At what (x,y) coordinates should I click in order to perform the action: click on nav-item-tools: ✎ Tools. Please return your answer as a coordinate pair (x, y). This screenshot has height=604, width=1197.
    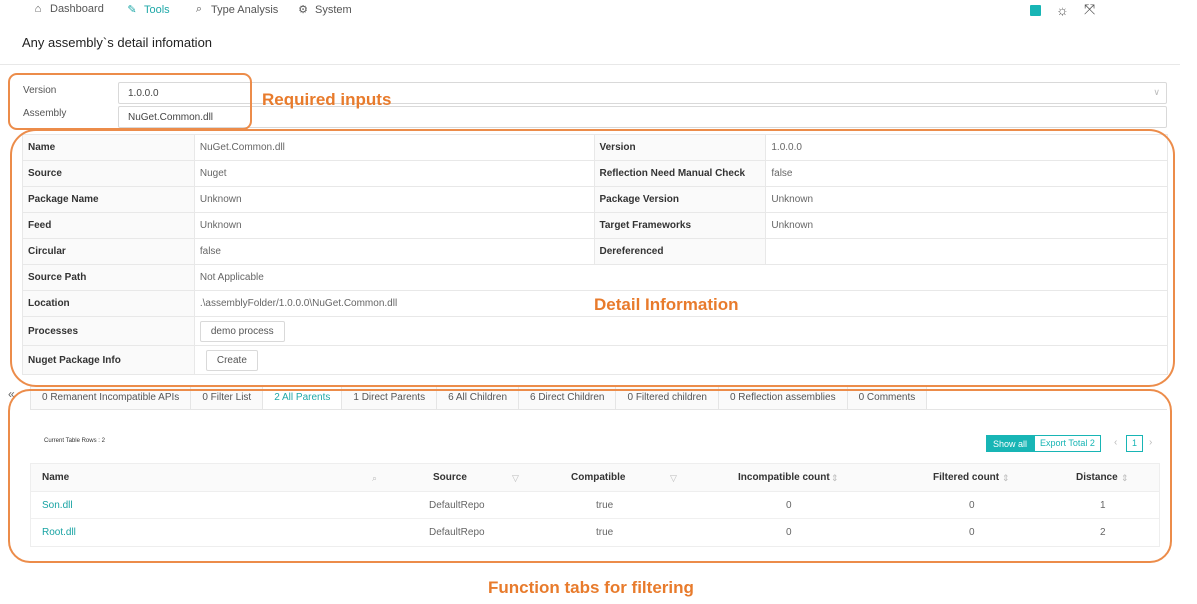
    Looking at the image, I should click on (148, 10).